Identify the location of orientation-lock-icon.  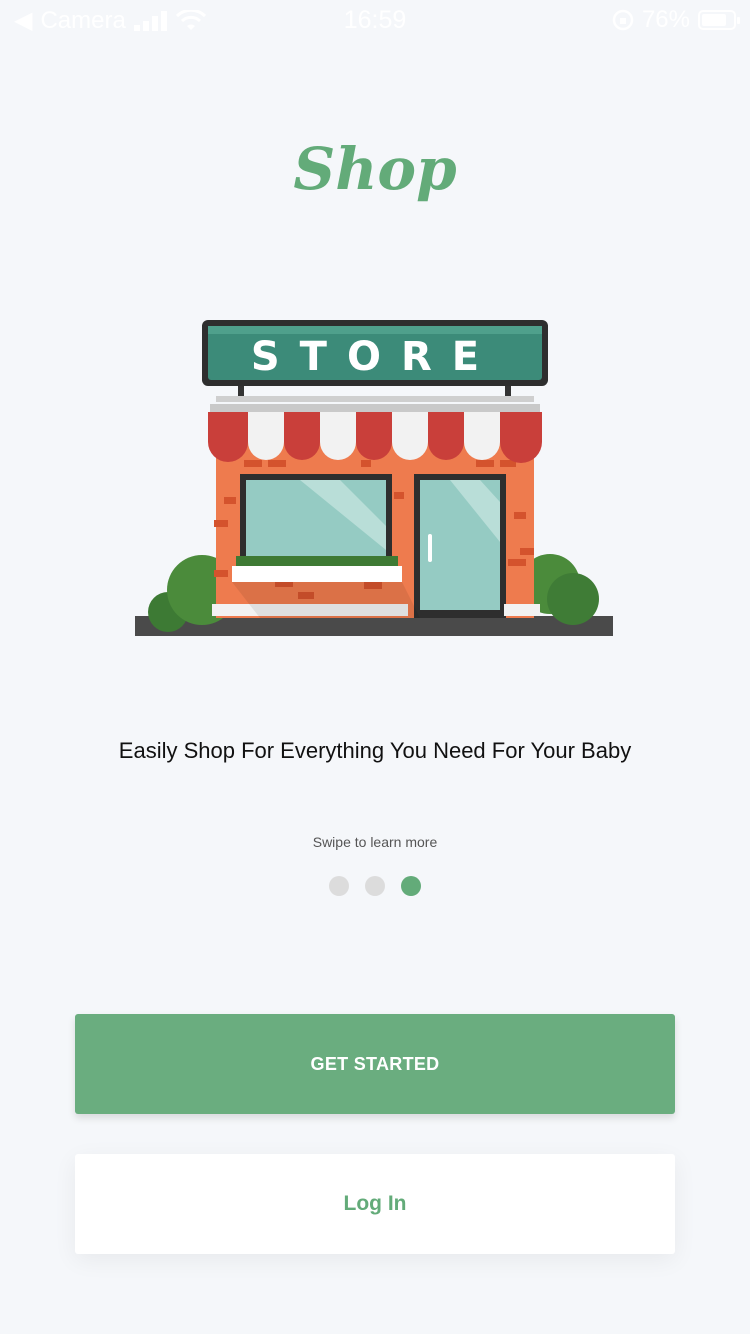
(623, 20).